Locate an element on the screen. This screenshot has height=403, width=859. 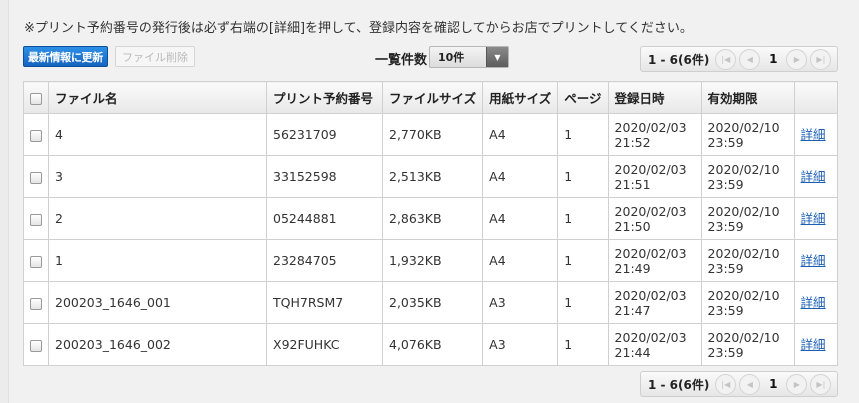
cell-filename: 200203_1646_001 is located at coordinates (157, 302).